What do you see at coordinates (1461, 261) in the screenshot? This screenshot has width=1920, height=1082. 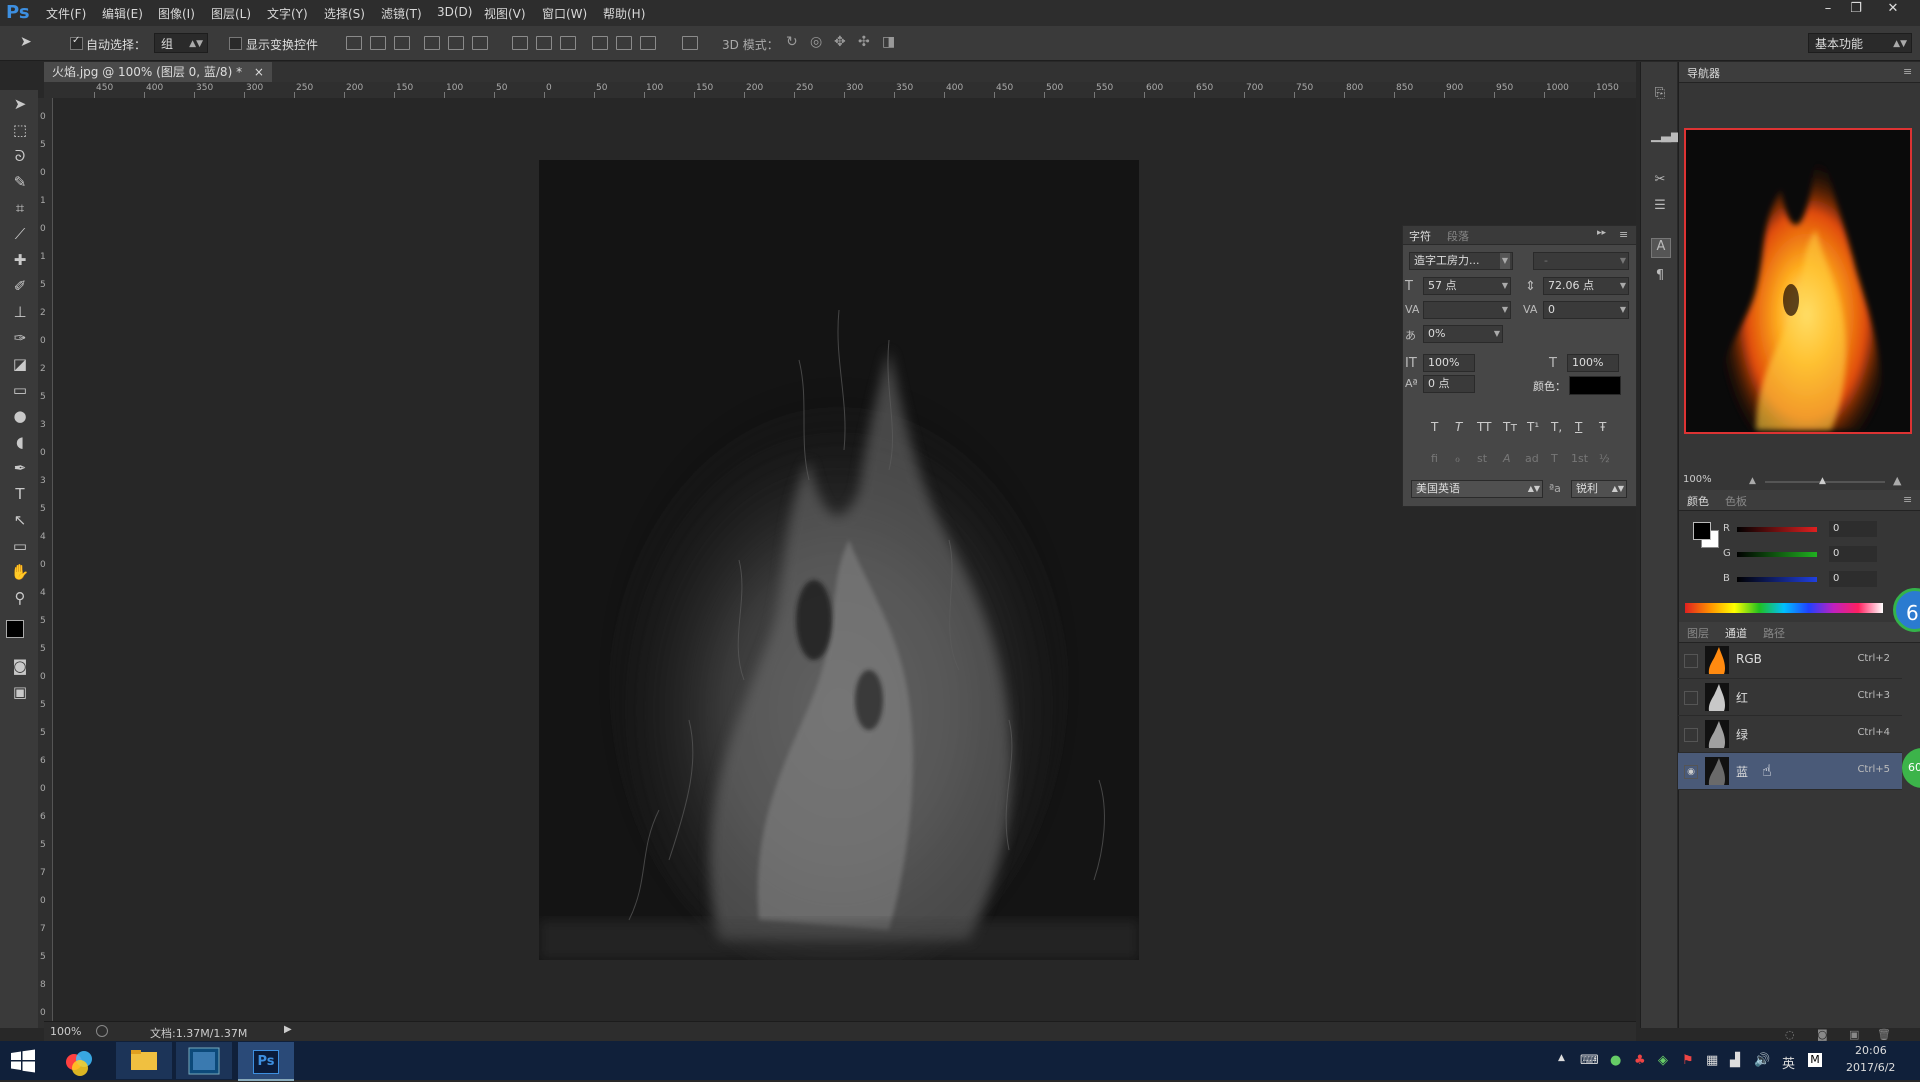 I see `font-family-dropdown: 造字工房力... ▼` at bounding box center [1461, 261].